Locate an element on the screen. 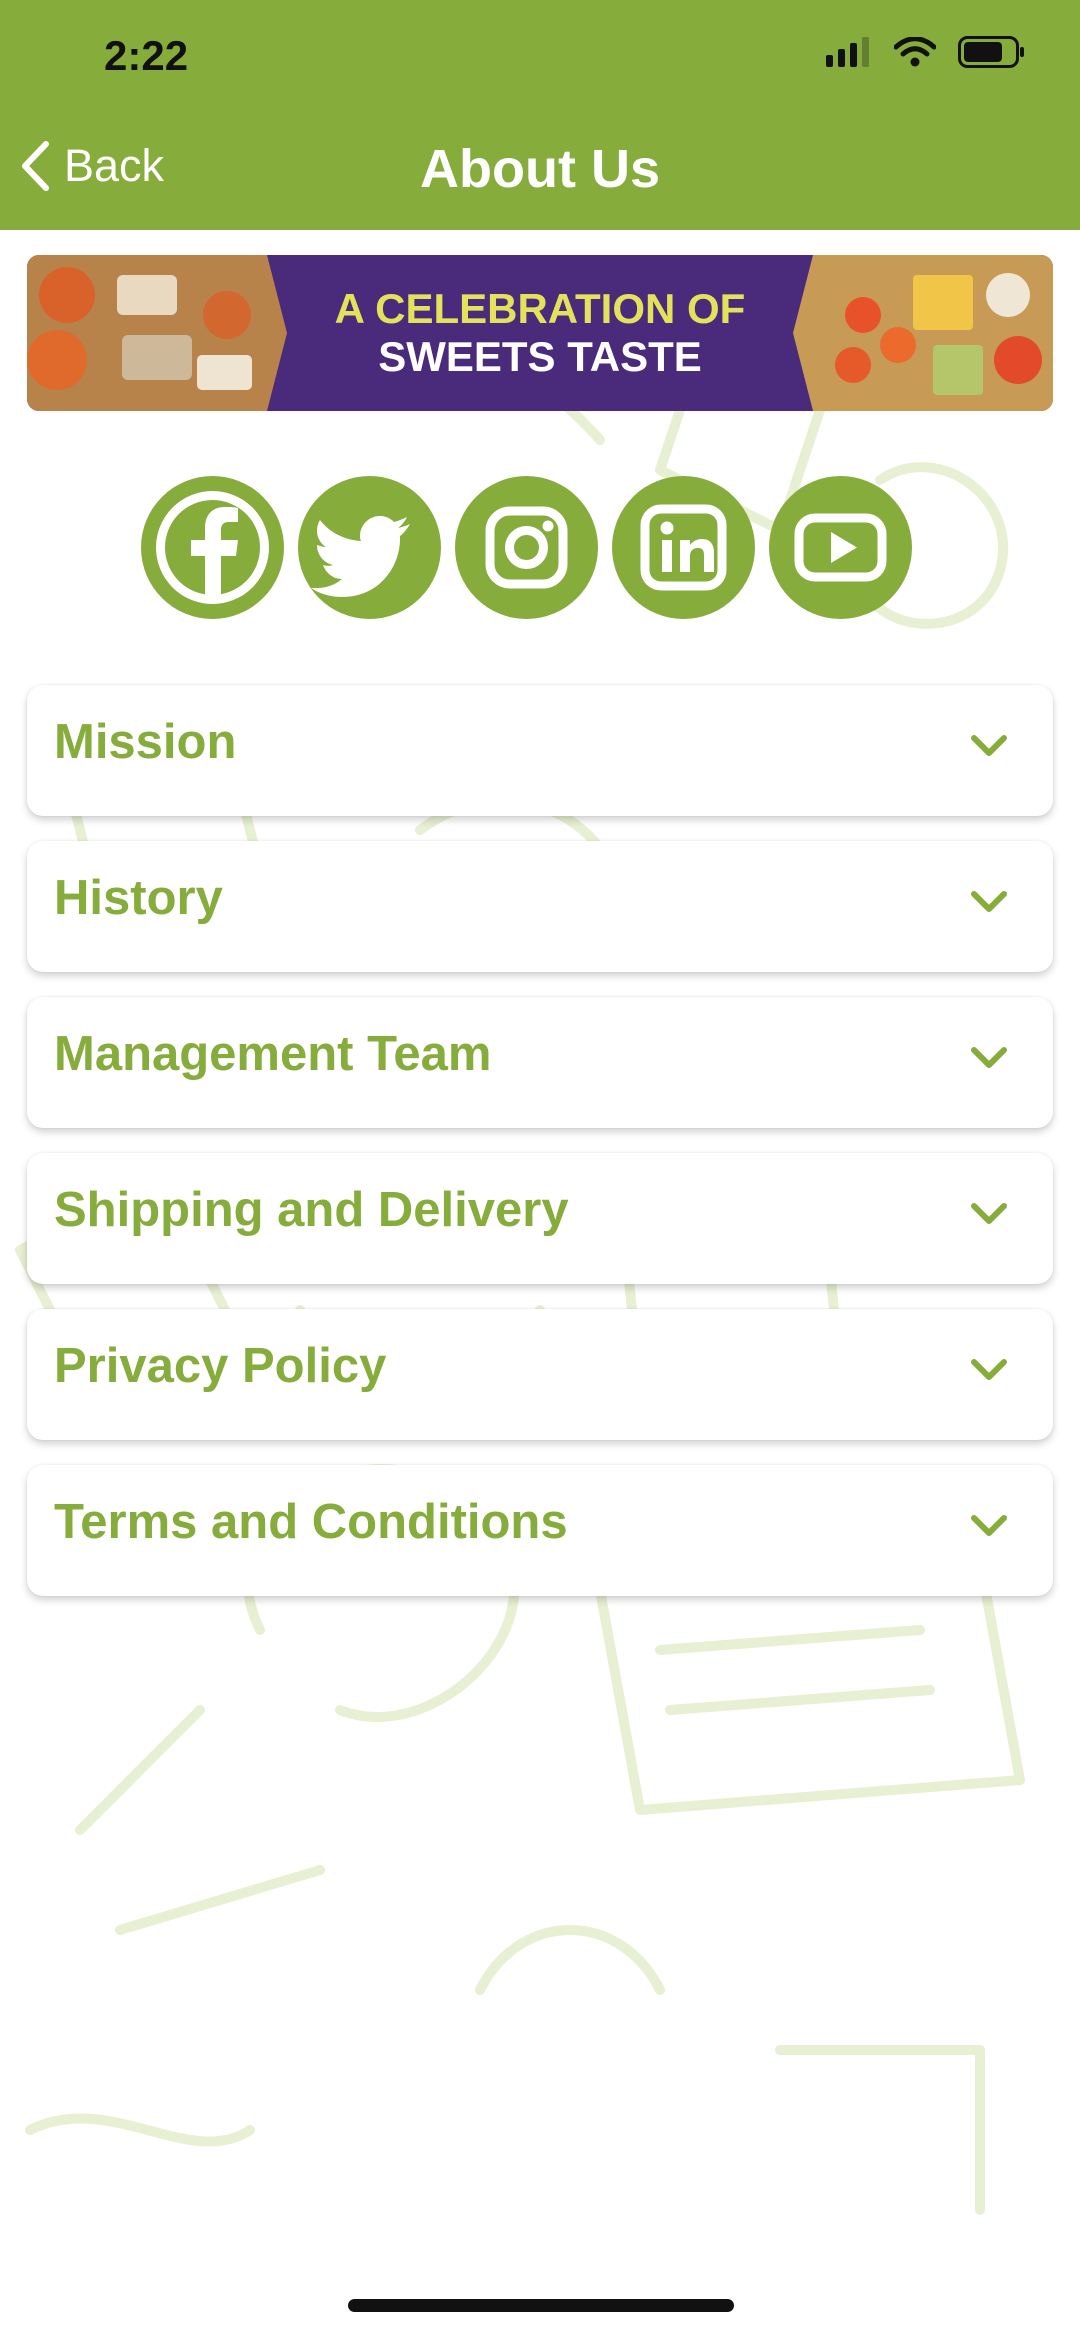 This screenshot has width=1080, height=2337. cellular-signal-icon is located at coordinates (847, 52).